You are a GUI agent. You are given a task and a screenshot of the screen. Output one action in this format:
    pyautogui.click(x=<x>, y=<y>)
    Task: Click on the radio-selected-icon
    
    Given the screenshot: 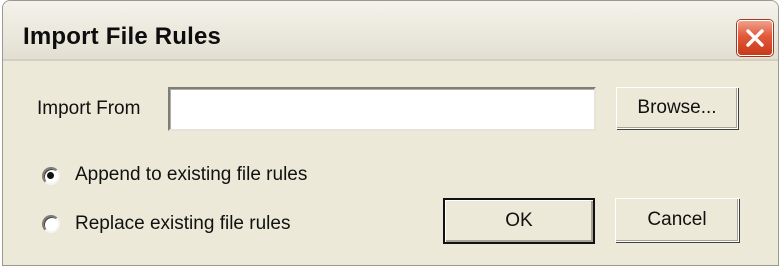 What is the action you would take?
    pyautogui.click(x=50, y=175)
    